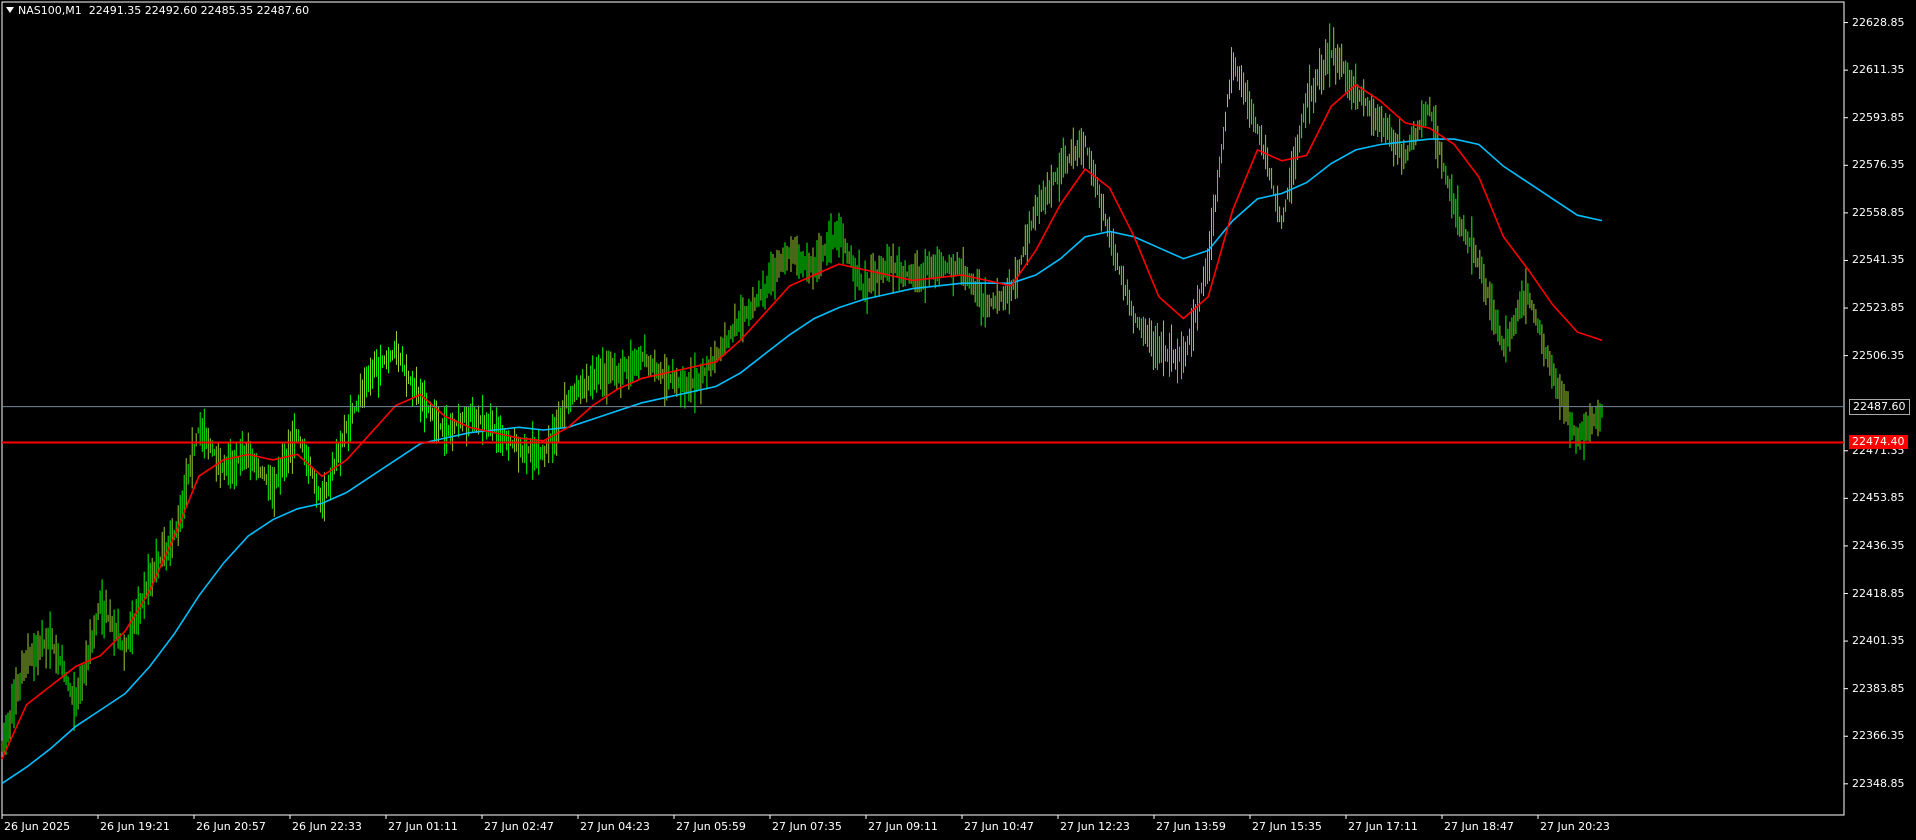 The image size is (1916, 840). Describe the element at coordinates (1878, 165) in the screenshot. I see `price-axis-label: 22576.35` at that location.